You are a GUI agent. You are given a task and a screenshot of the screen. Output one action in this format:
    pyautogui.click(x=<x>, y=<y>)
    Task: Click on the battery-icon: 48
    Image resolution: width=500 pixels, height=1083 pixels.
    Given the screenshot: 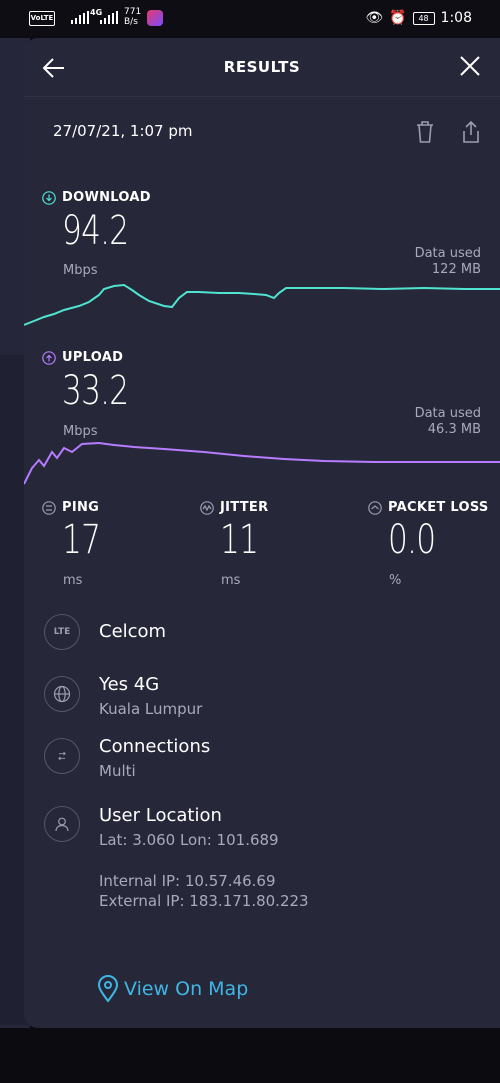 What is the action you would take?
    pyautogui.click(x=423, y=18)
    